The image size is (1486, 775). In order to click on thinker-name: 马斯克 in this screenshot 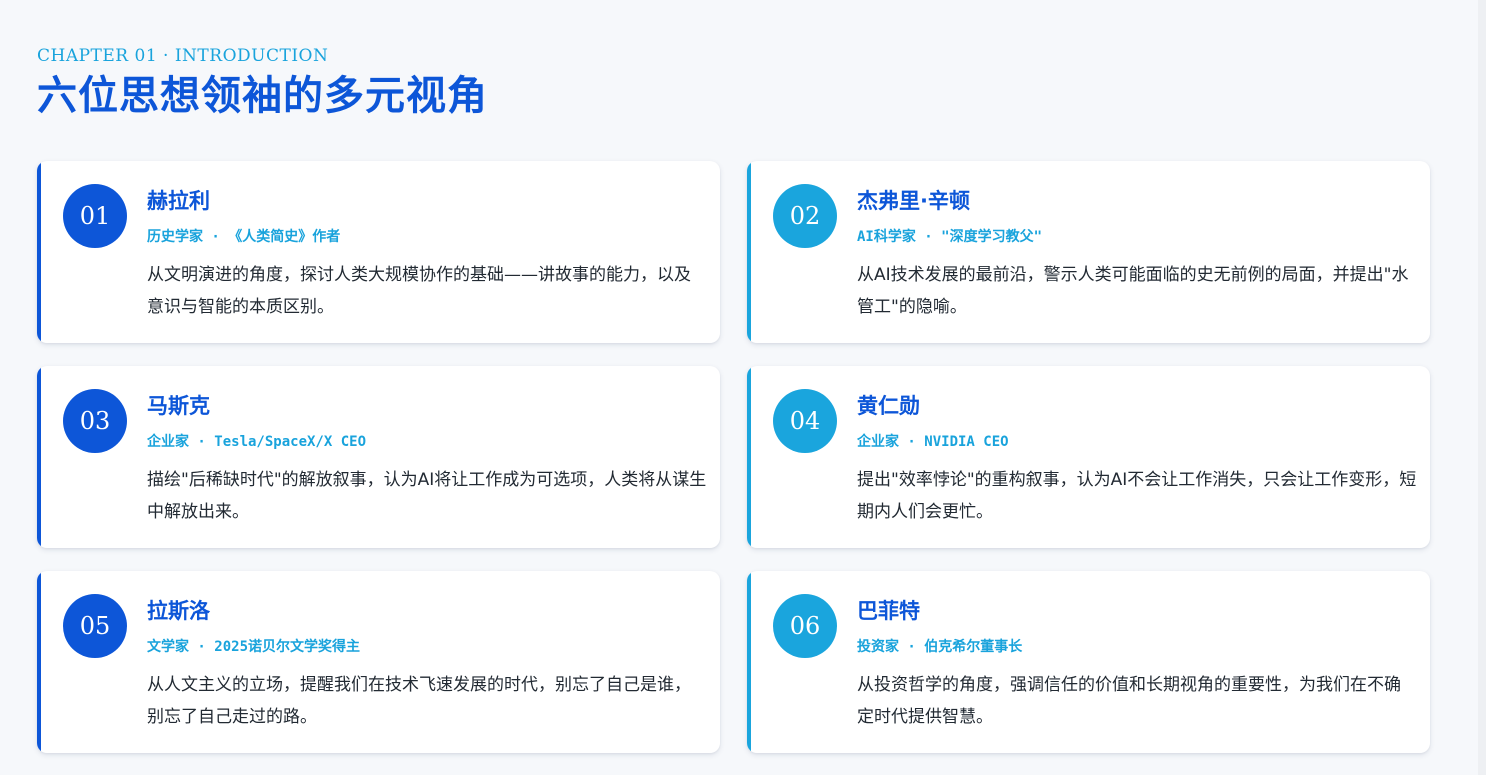, I will do `click(178, 406)`.